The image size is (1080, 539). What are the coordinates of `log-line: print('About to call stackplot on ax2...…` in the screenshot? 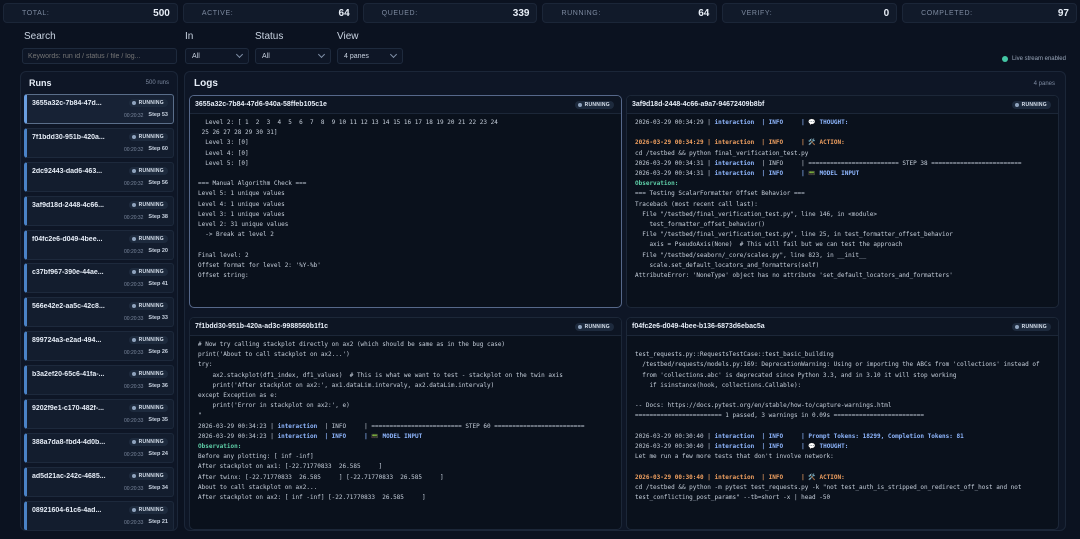 It's located at (274, 355).